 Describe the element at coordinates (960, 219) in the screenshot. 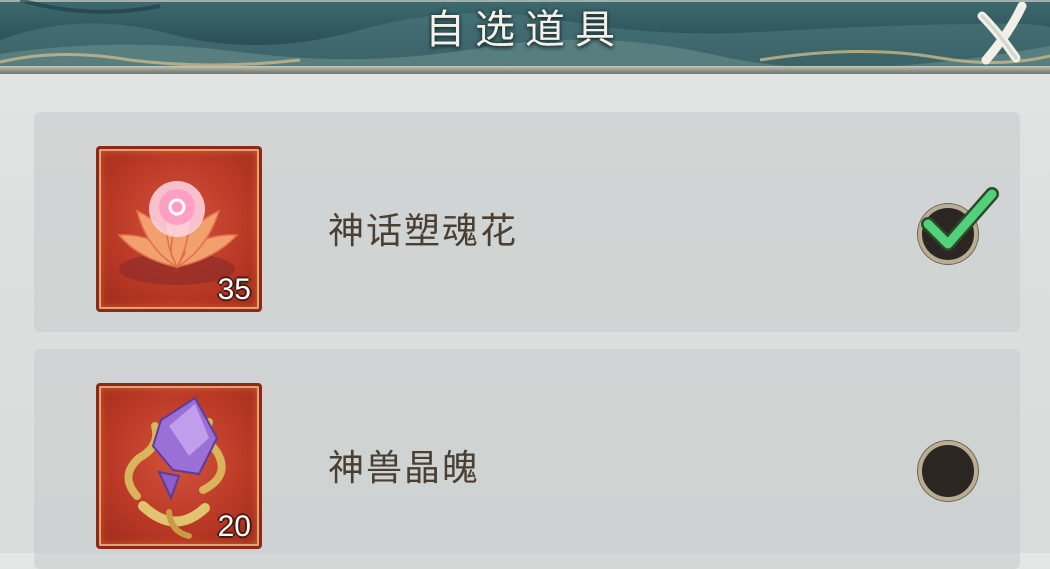

I see `check-icon` at that location.